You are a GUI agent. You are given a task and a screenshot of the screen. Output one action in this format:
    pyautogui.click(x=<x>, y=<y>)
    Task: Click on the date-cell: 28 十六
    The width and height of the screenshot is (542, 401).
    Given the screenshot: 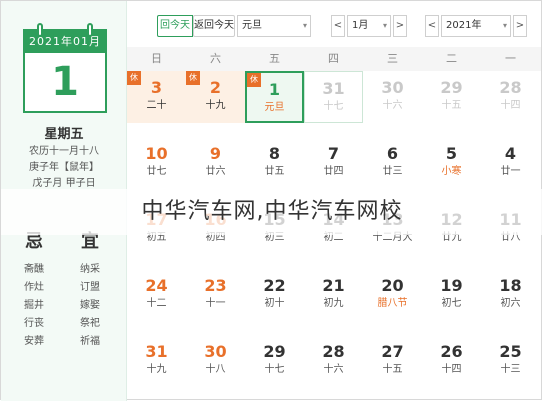 What is the action you would take?
    pyautogui.click(x=333, y=361)
    